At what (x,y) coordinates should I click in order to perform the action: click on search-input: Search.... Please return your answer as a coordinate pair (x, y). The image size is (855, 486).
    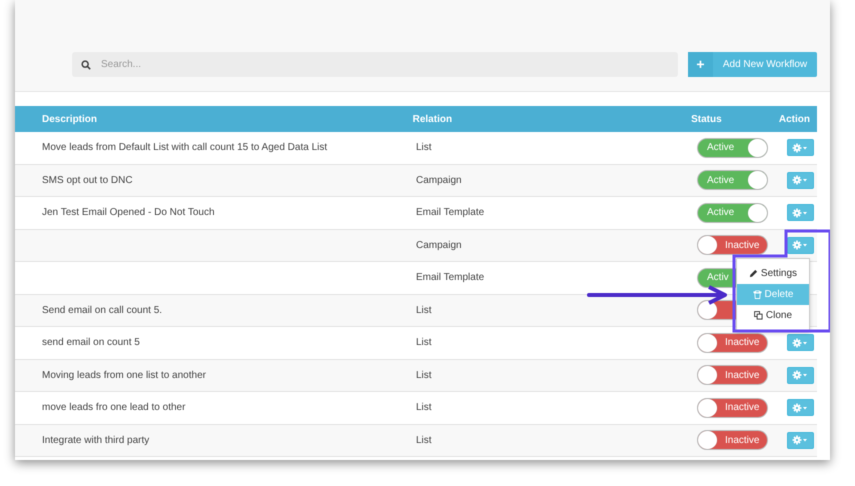
    Looking at the image, I should click on (388, 64).